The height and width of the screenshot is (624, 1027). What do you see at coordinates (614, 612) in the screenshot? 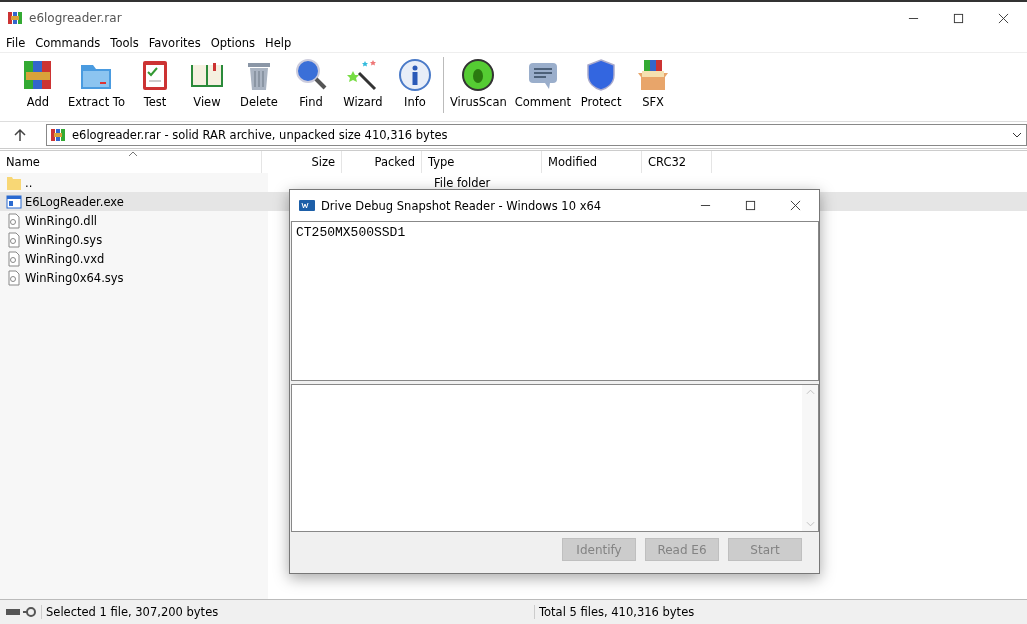
I see `status-text: Total 5 files, 410,316 bytes` at bounding box center [614, 612].